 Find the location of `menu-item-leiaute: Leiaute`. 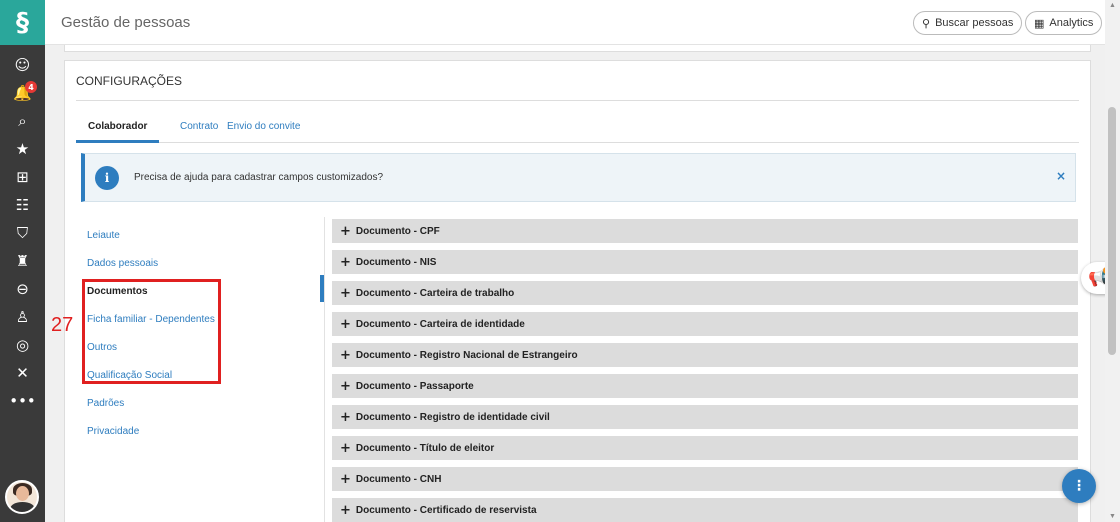

menu-item-leiaute: Leiaute is located at coordinates (205, 235).